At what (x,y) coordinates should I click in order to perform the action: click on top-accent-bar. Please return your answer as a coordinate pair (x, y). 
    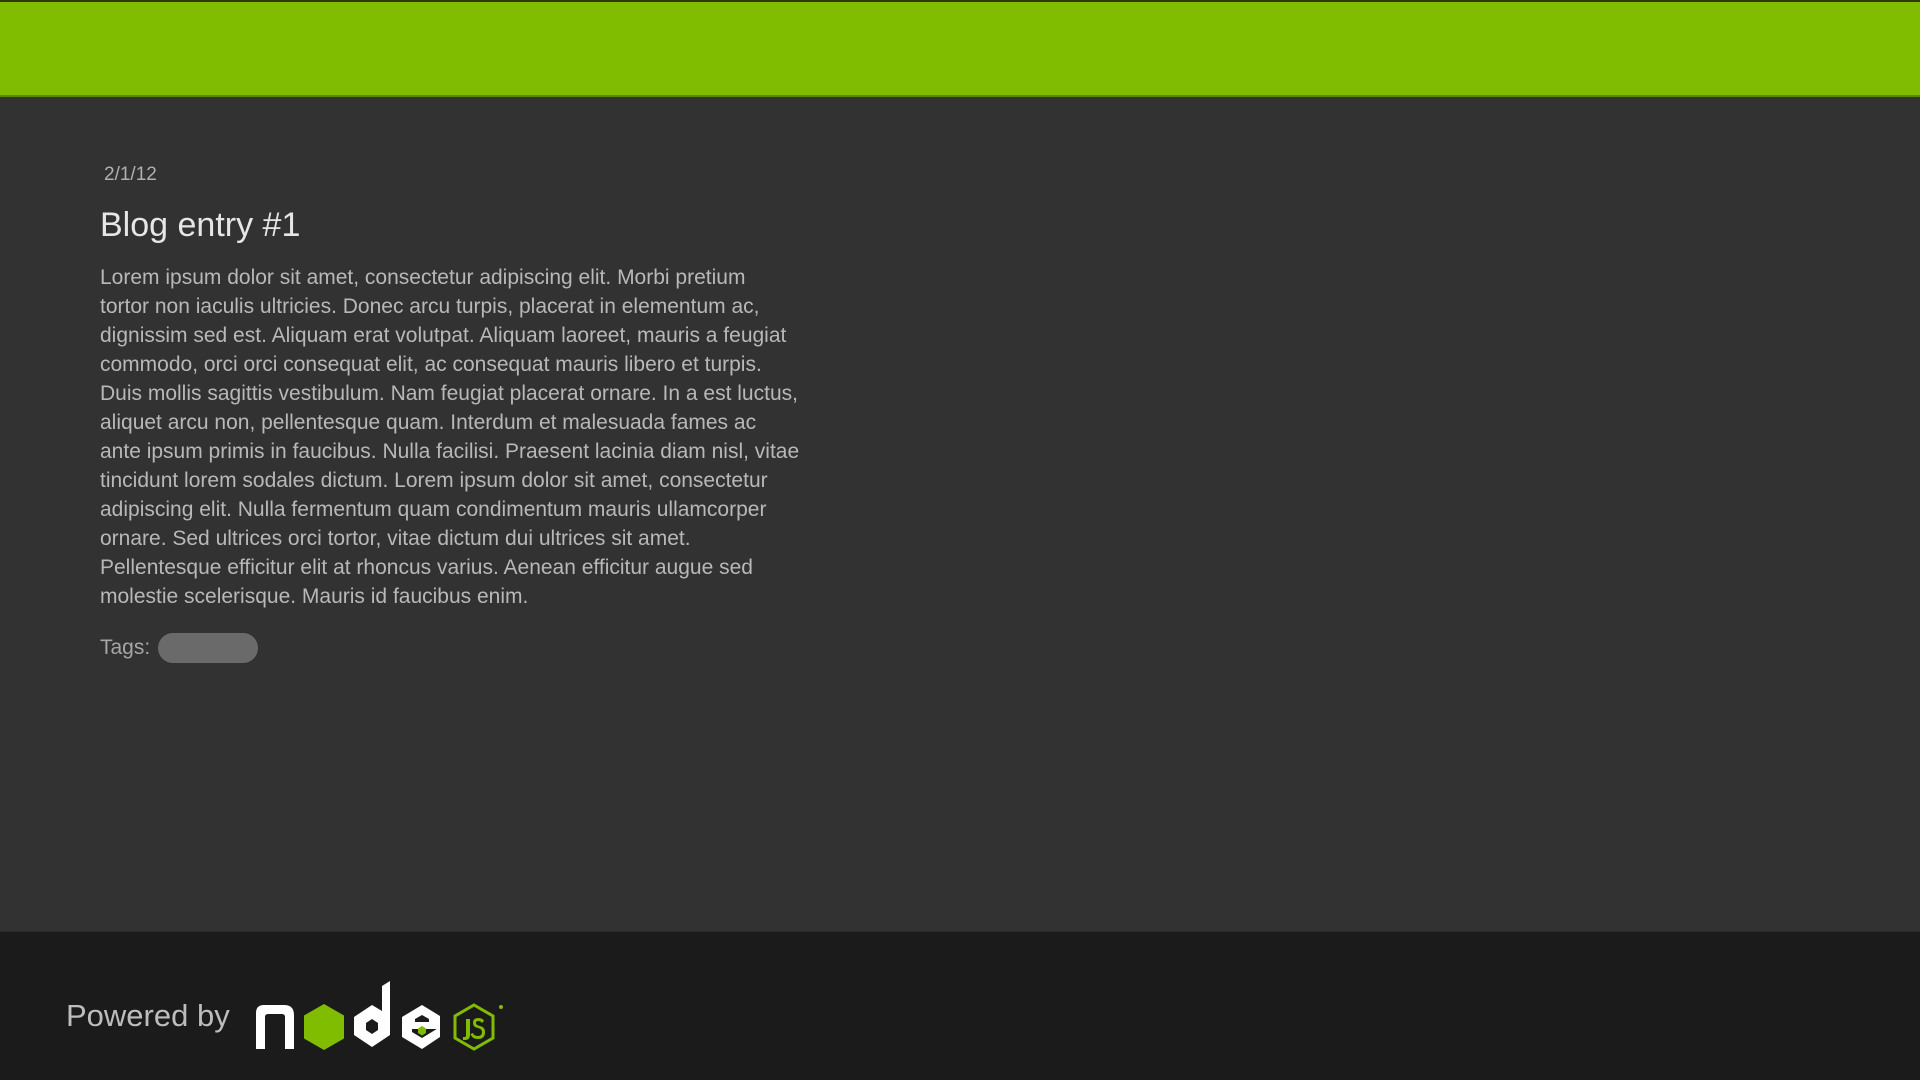
    Looking at the image, I should click on (960, 48).